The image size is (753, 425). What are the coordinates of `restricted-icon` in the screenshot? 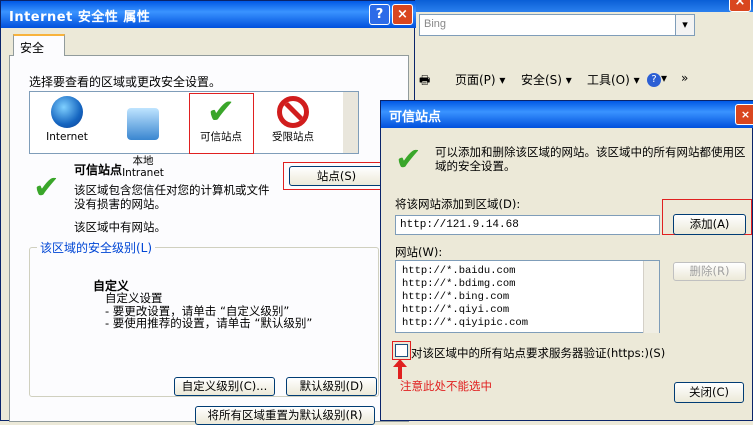 It's located at (293, 112).